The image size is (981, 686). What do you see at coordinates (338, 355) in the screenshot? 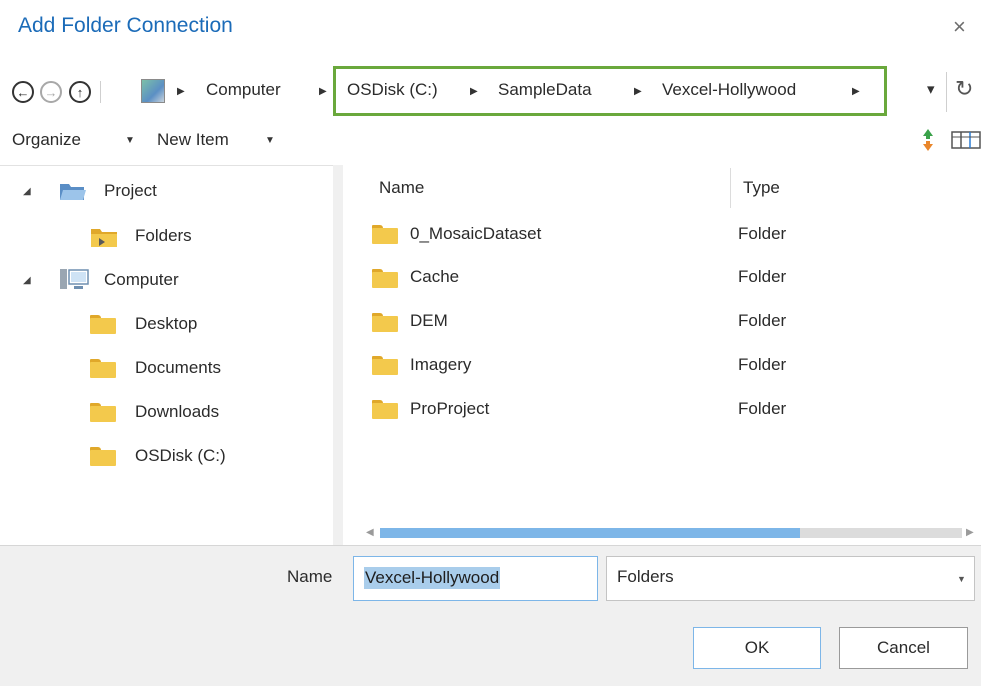
I see `pane-splitter` at bounding box center [338, 355].